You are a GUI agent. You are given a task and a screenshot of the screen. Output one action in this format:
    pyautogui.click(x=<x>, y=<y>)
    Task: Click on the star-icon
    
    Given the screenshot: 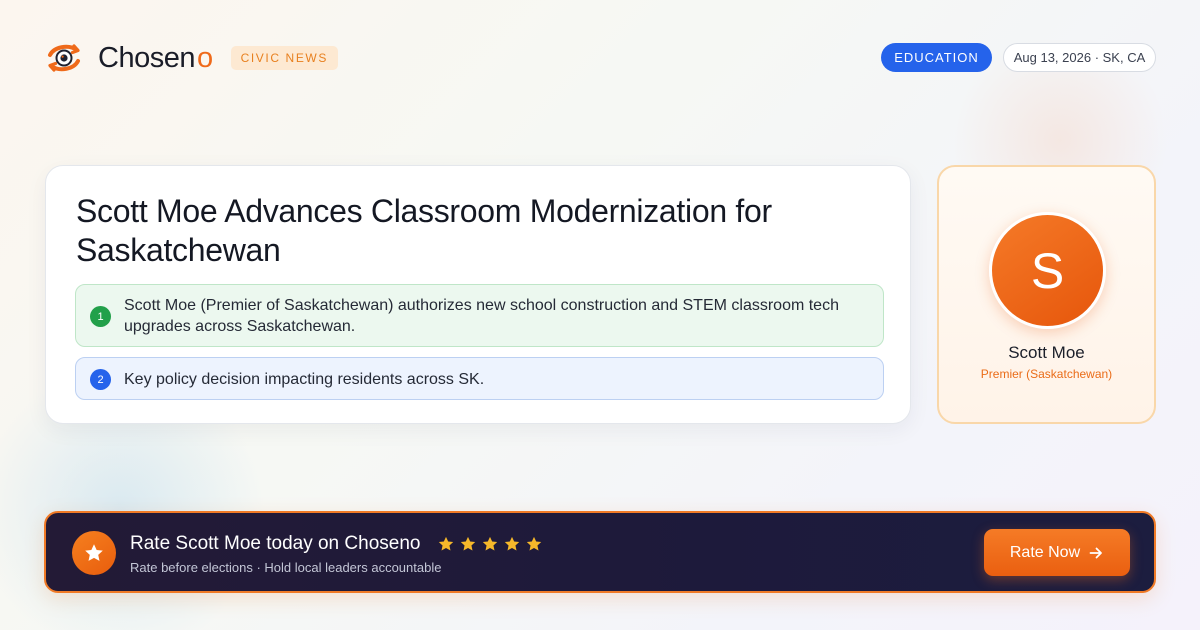 What is the action you would take?
    pyautogui.click(x=94, y=553)
    